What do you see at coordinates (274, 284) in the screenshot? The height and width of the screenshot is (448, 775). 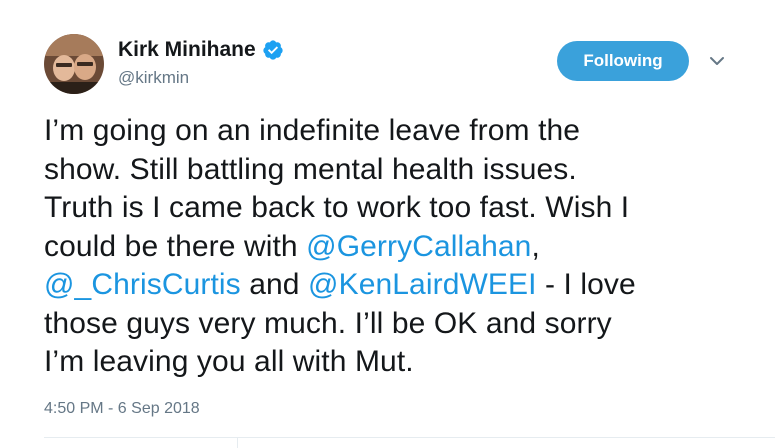 I see `tweet-text-segment: and` at bounding box center [274, 284].